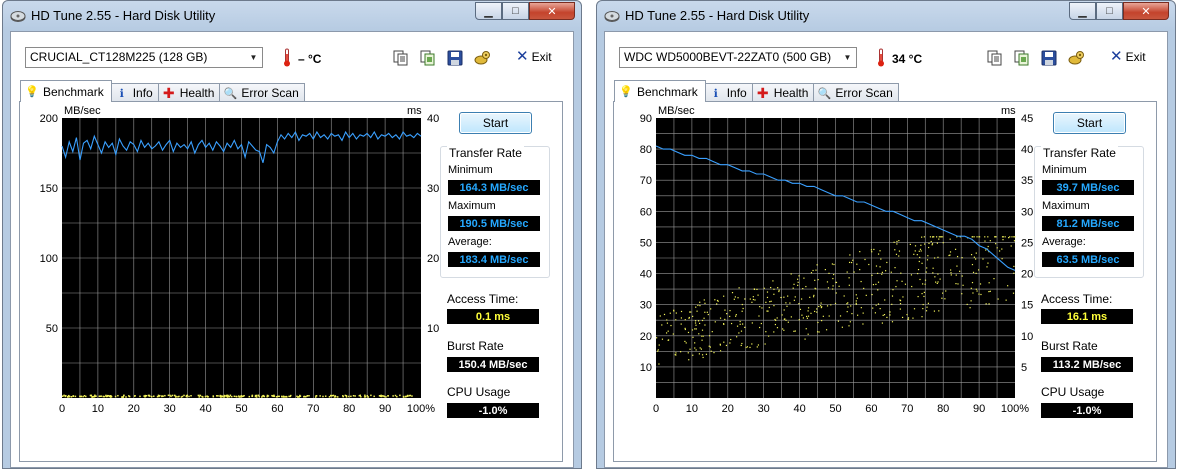 Image resolution: width=1181 pixels, height=475 pixels. Describe the element at coordinates (1087, 410) in the screenshot. I see `cpu-usage-value: -1.0%` at that location.